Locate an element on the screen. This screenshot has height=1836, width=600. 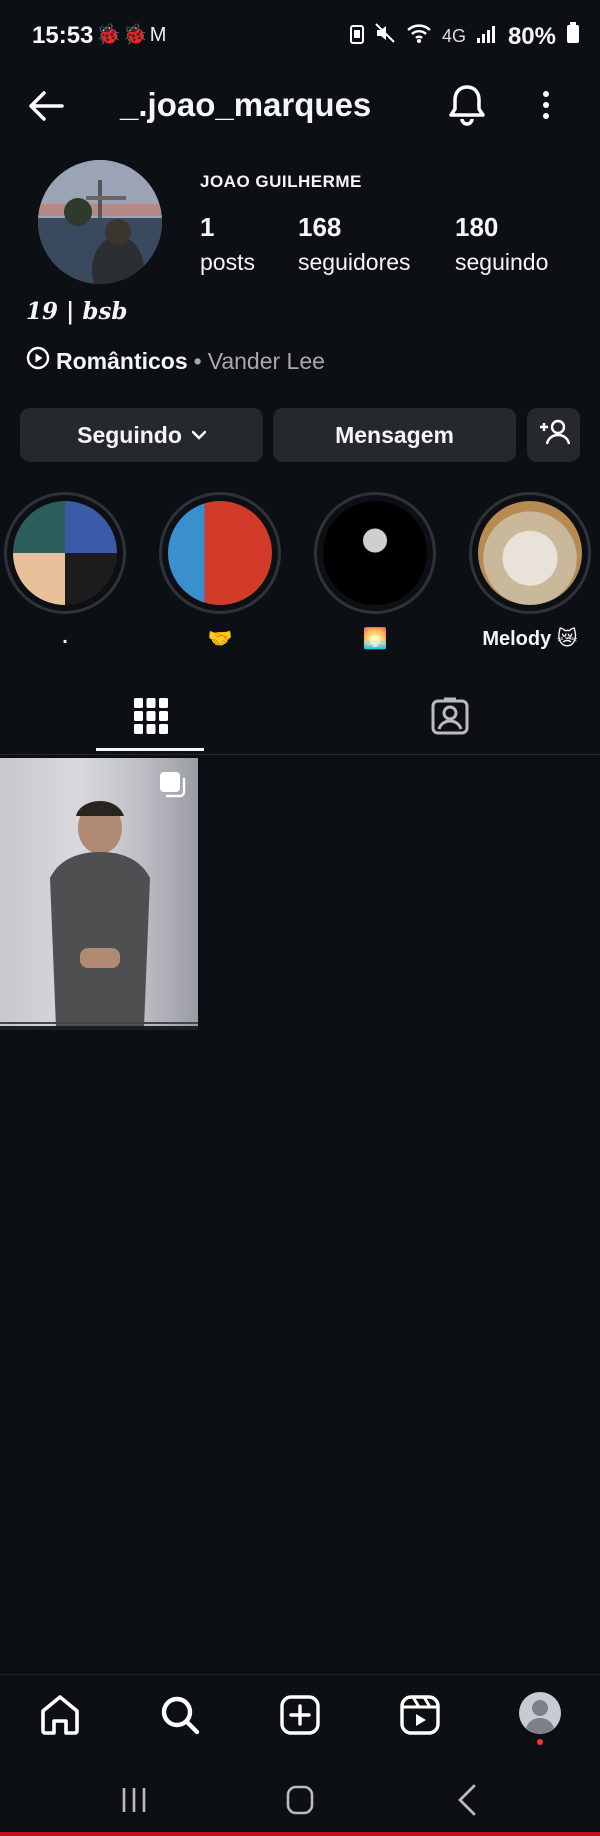
stat-value: 1 is located at coordinates (207, 227).